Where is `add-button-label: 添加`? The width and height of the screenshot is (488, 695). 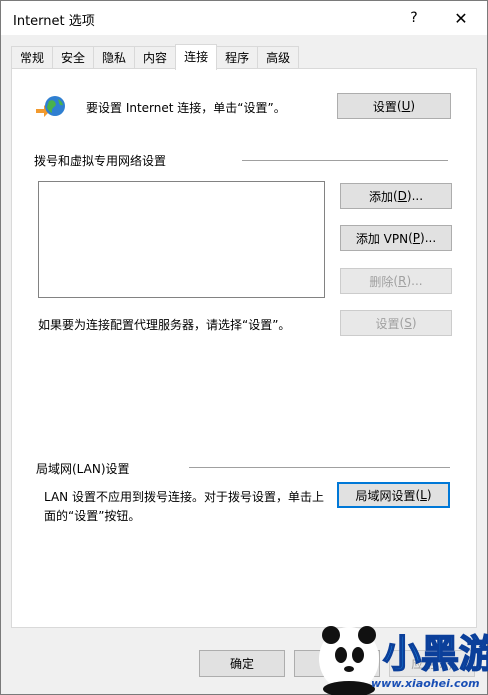 add-button-label: 添加 is located at coordinates (380, 196).